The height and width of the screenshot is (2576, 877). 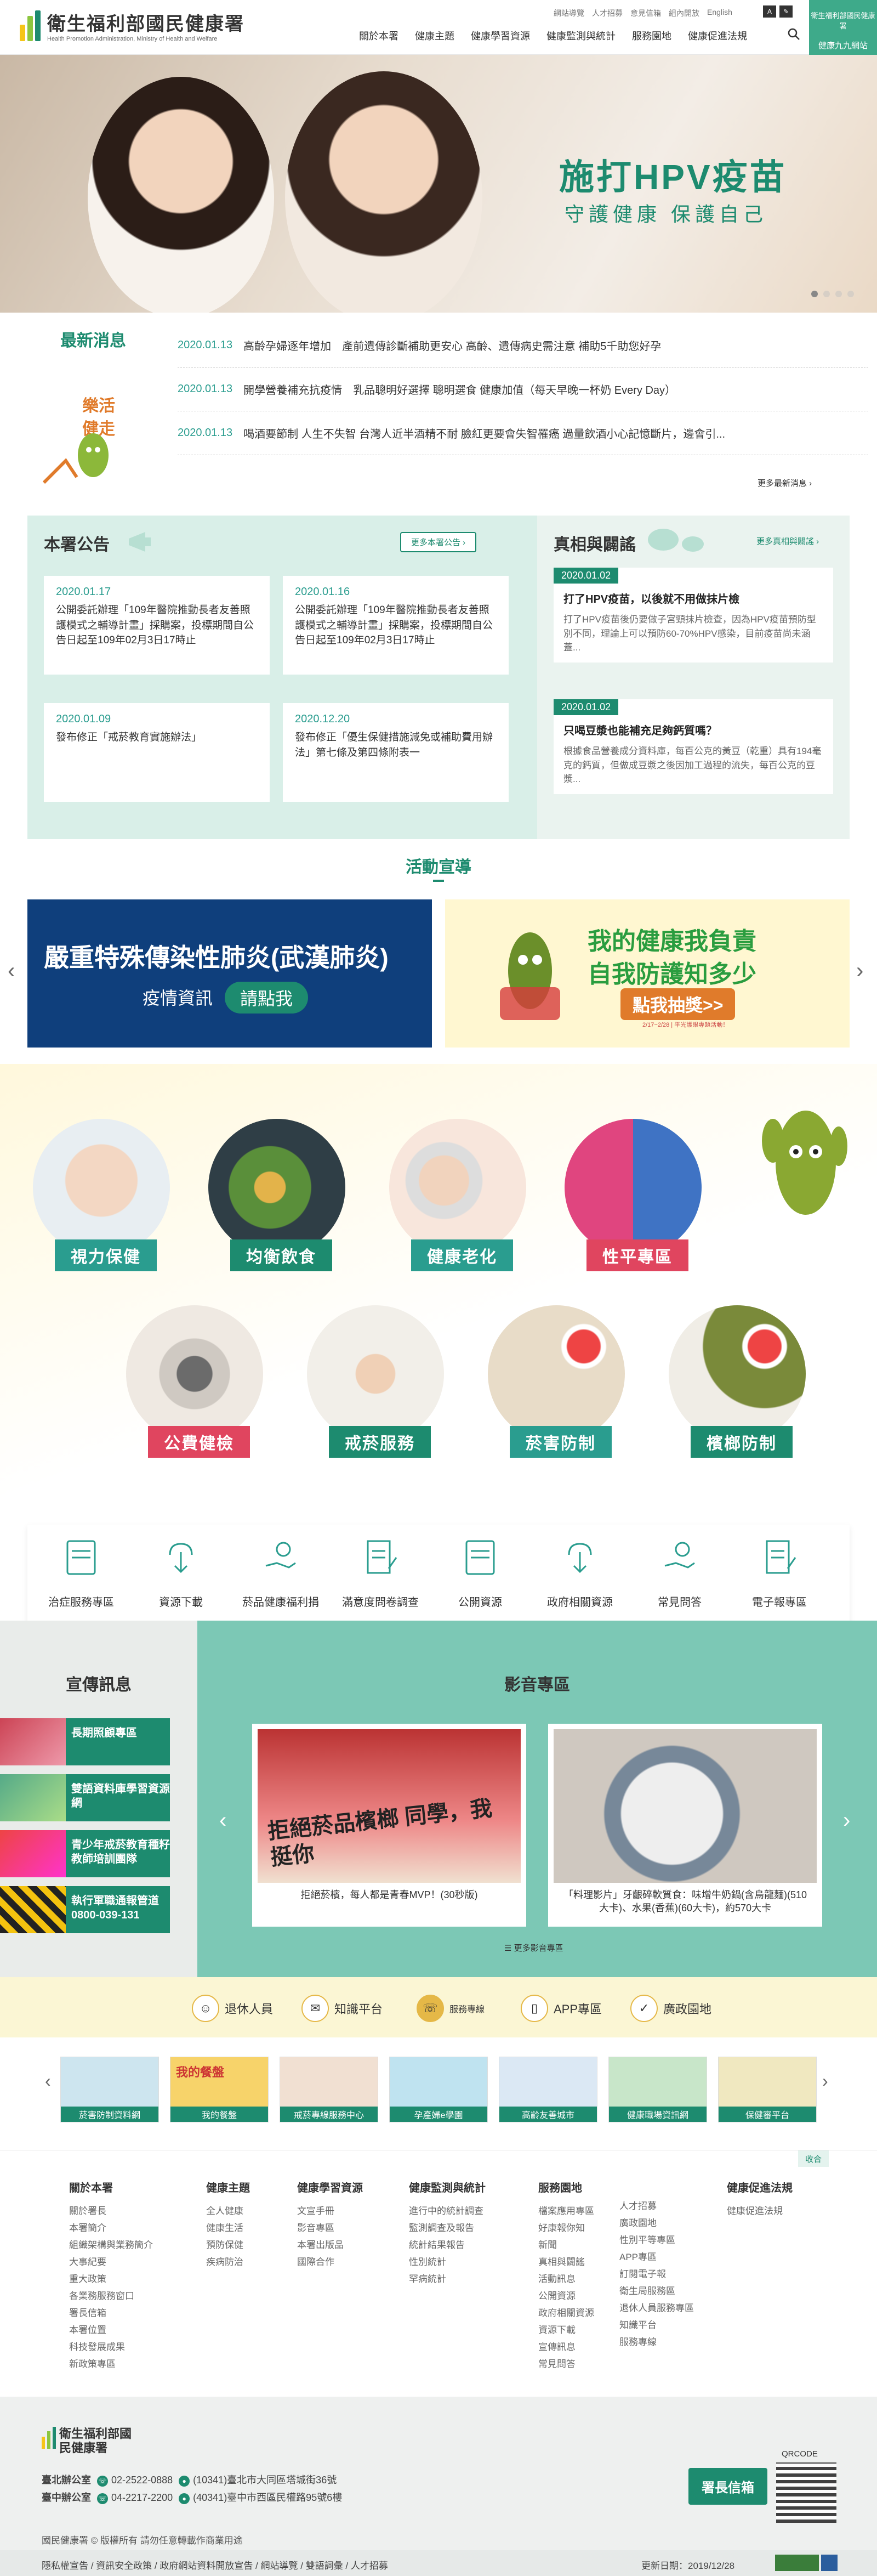 I want to click on util-link-mailbox: 意見信箱, so click(x=645, y=14).